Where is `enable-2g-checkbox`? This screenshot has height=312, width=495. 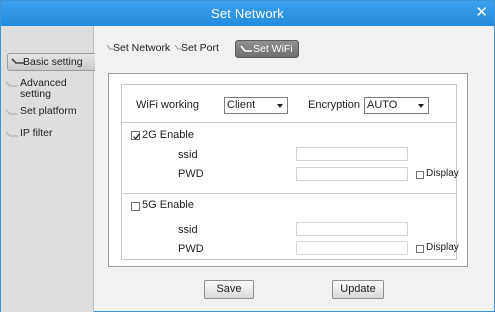
enable-2g-checkbox is located at coordinates (135, 135).